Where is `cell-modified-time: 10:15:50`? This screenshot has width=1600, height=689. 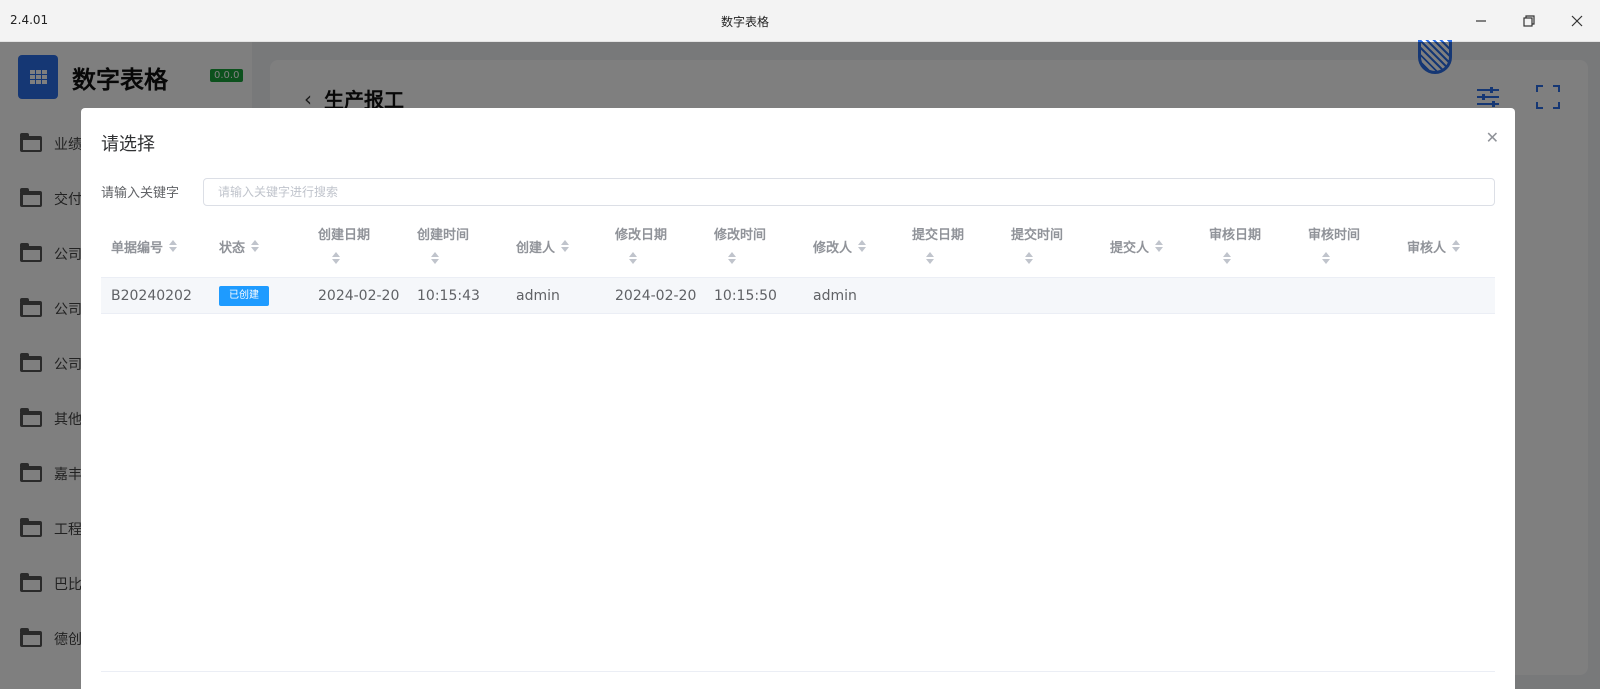
cell-modified-time: 10:15:50 is located at coordinates (745, 296).